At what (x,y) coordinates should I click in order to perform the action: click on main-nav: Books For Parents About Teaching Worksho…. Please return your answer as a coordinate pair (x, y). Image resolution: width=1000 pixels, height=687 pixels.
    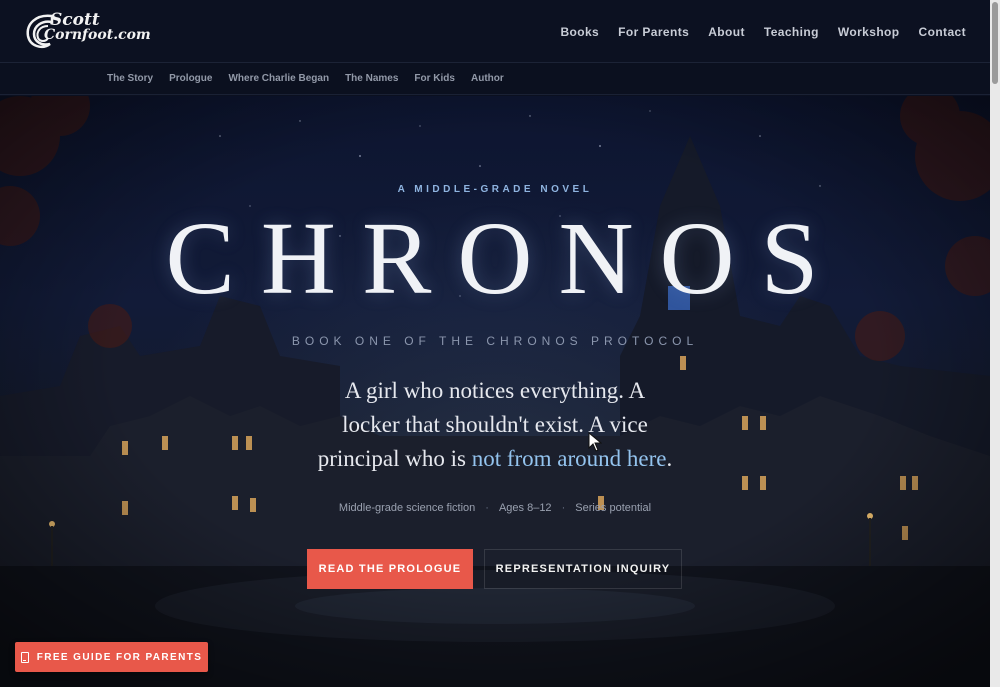
    Looking at the image, I should click on (763, 31).